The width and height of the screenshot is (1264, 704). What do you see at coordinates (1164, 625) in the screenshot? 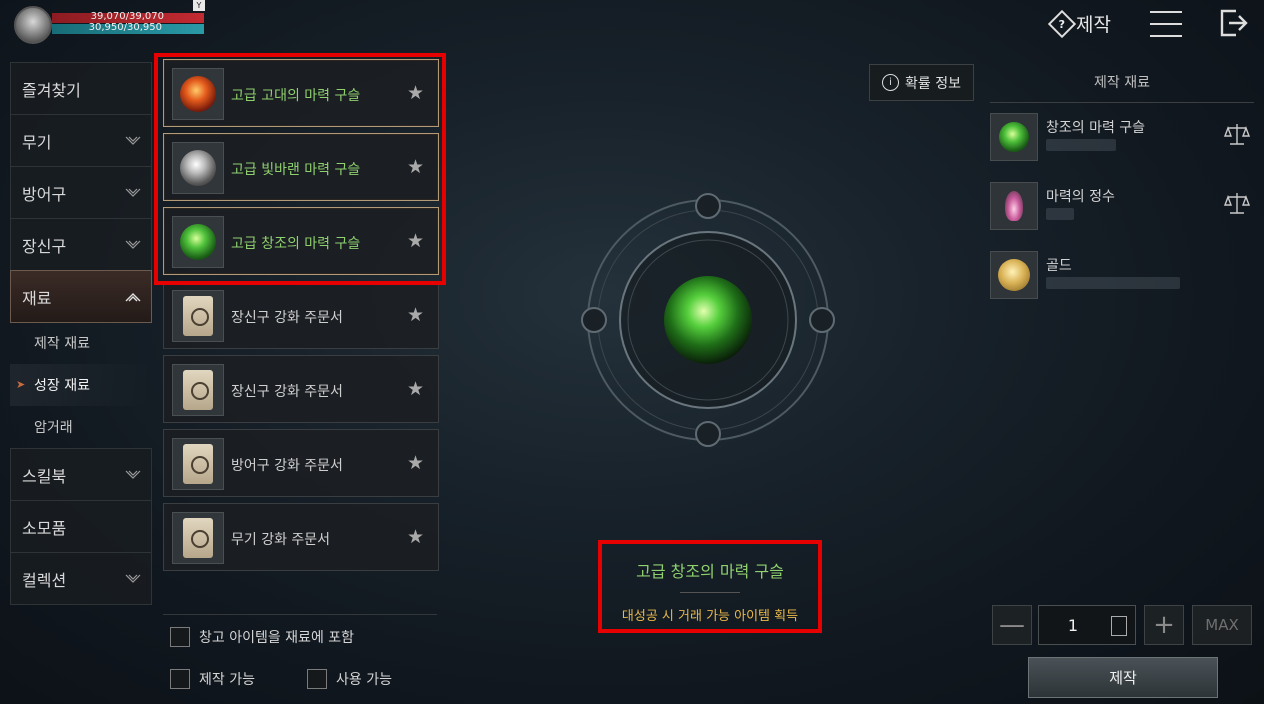
I see `increase-button: +` at bounding box center [1164, 625].